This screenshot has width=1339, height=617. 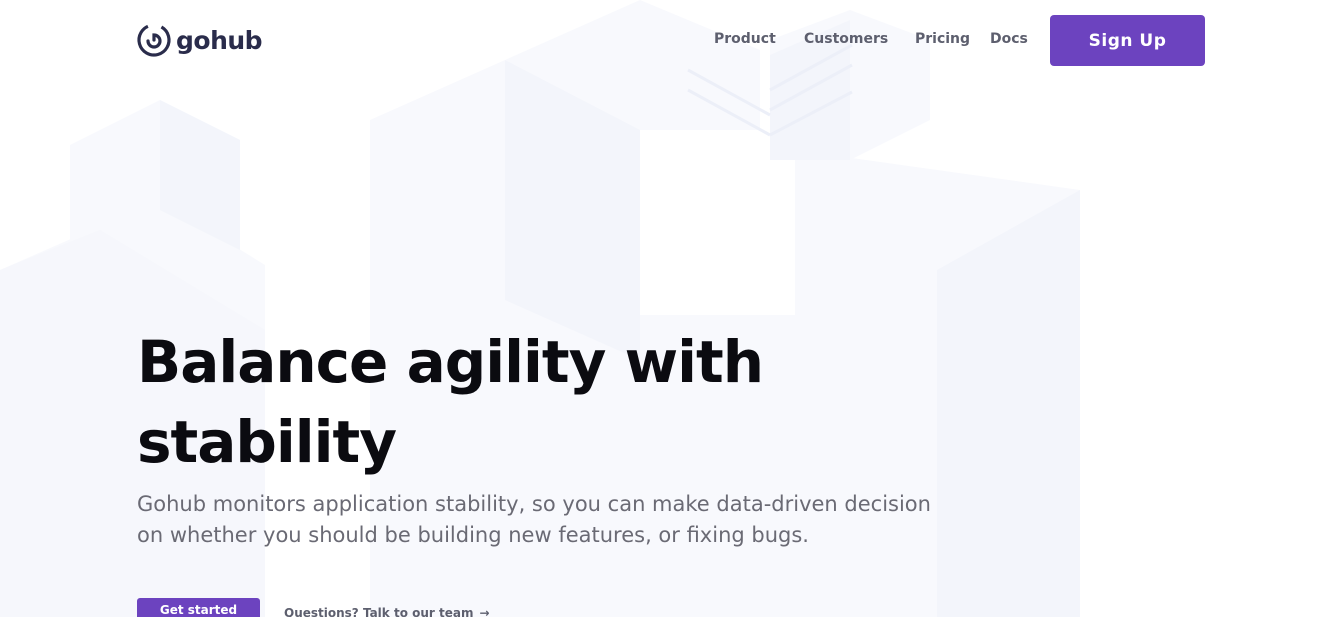 I want to click on get-started-button: Get started, so click(x=198, y=607).